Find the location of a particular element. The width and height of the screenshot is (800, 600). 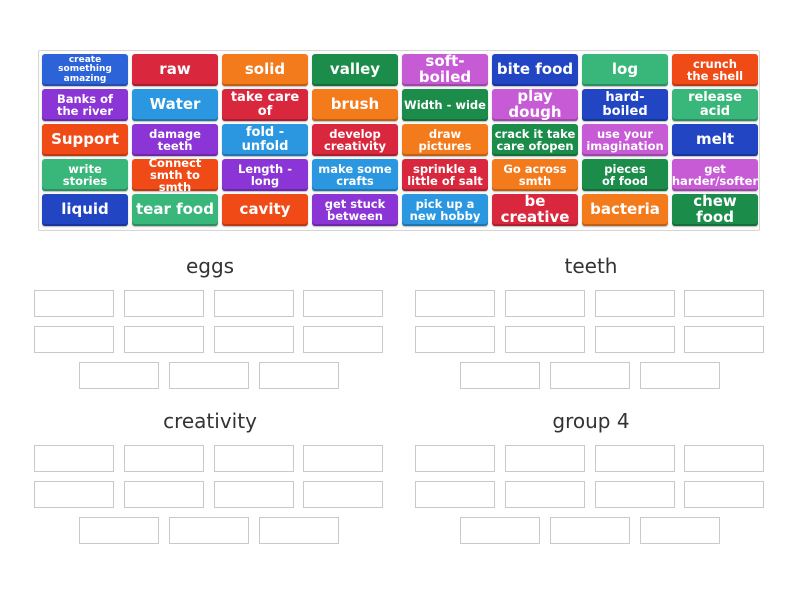

word-tile: log is located at coordinates (625, 70).